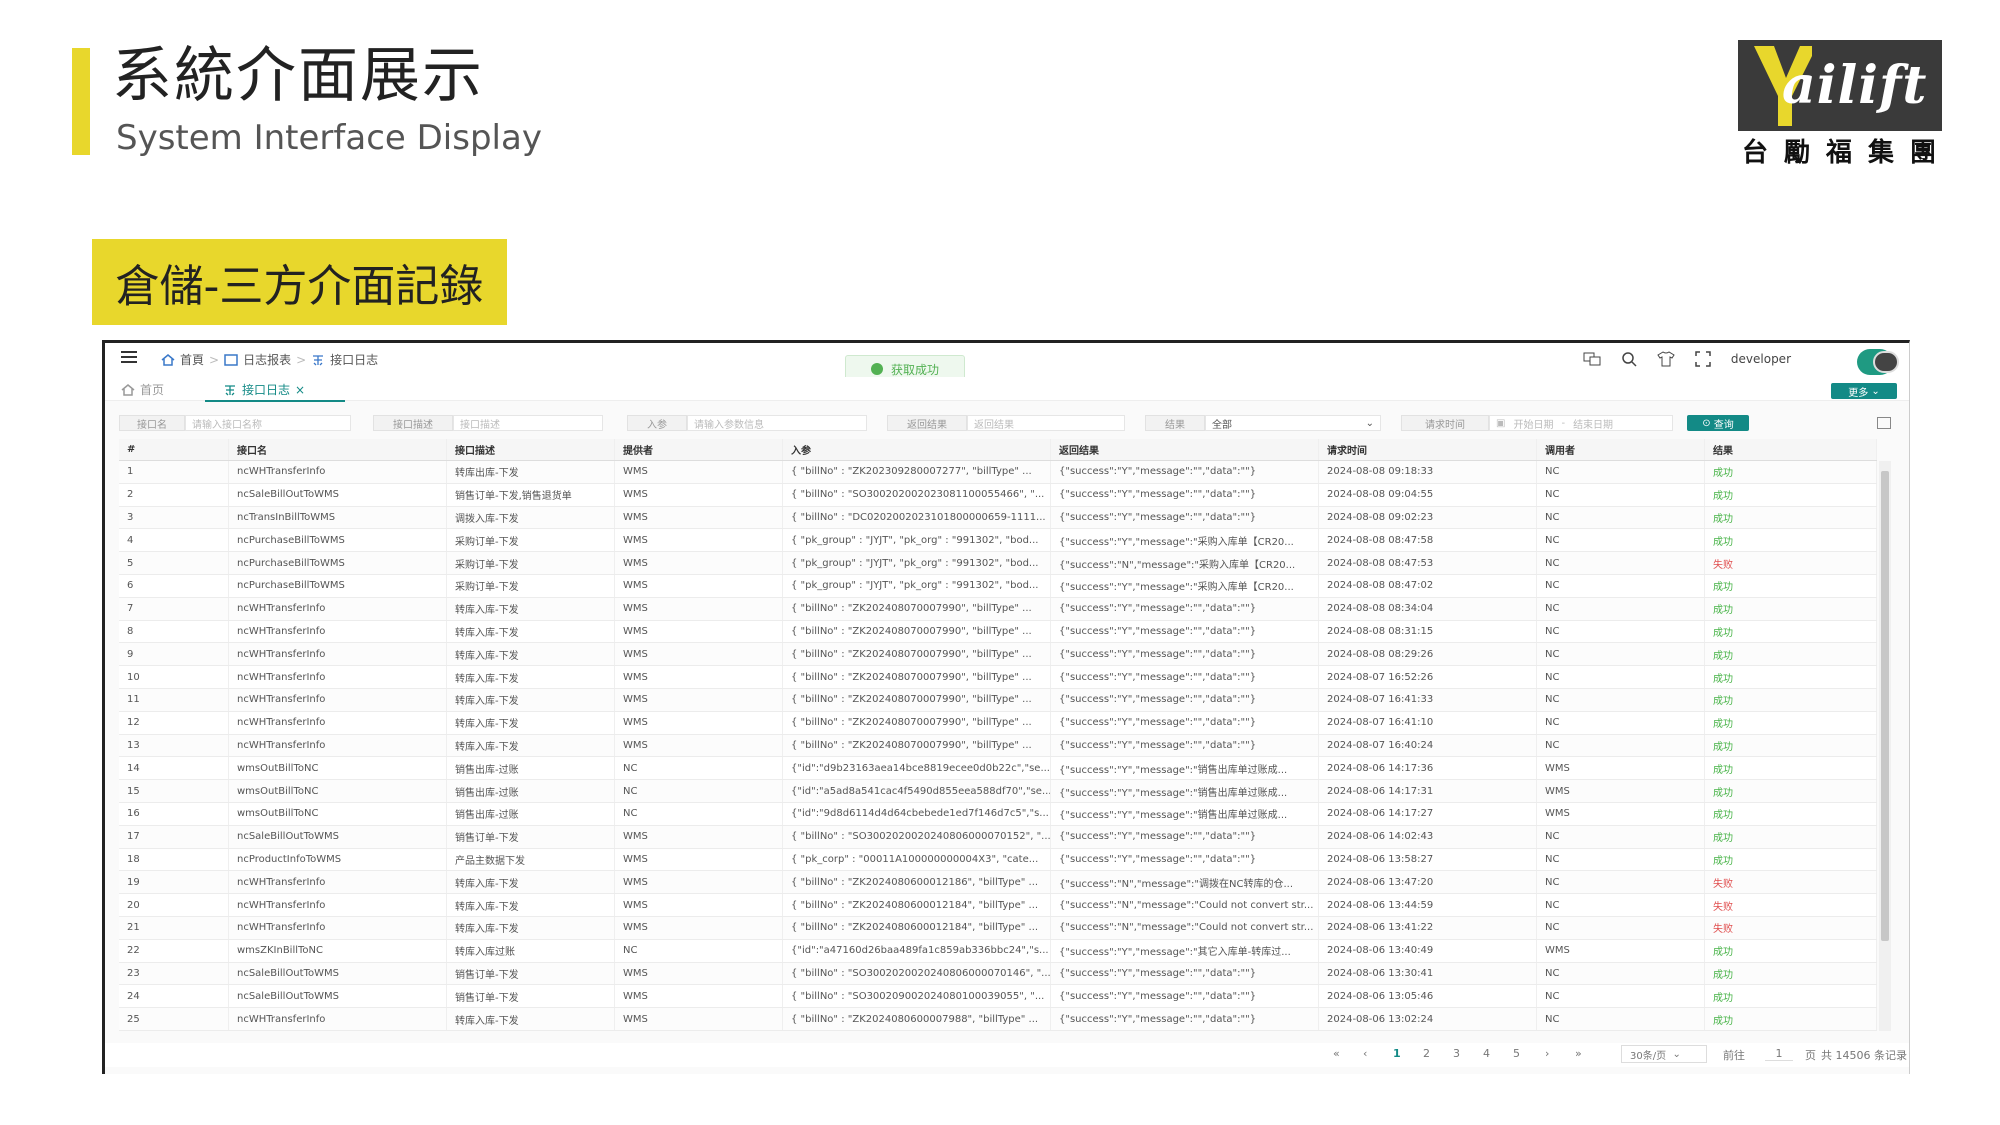  What do you see at coordinates (338, 608) in the screenshot?
I see `cell-interface-name: ncWHTransferInfo` at bounding box center [338, 608].